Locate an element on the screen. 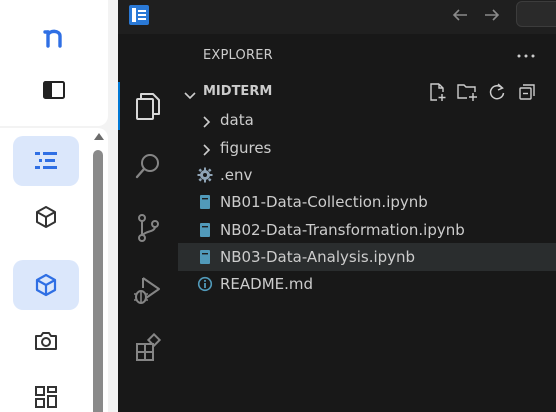 The height and width of the screenshot is (412, 556). camera-icon is located at coordinates (46, 341).